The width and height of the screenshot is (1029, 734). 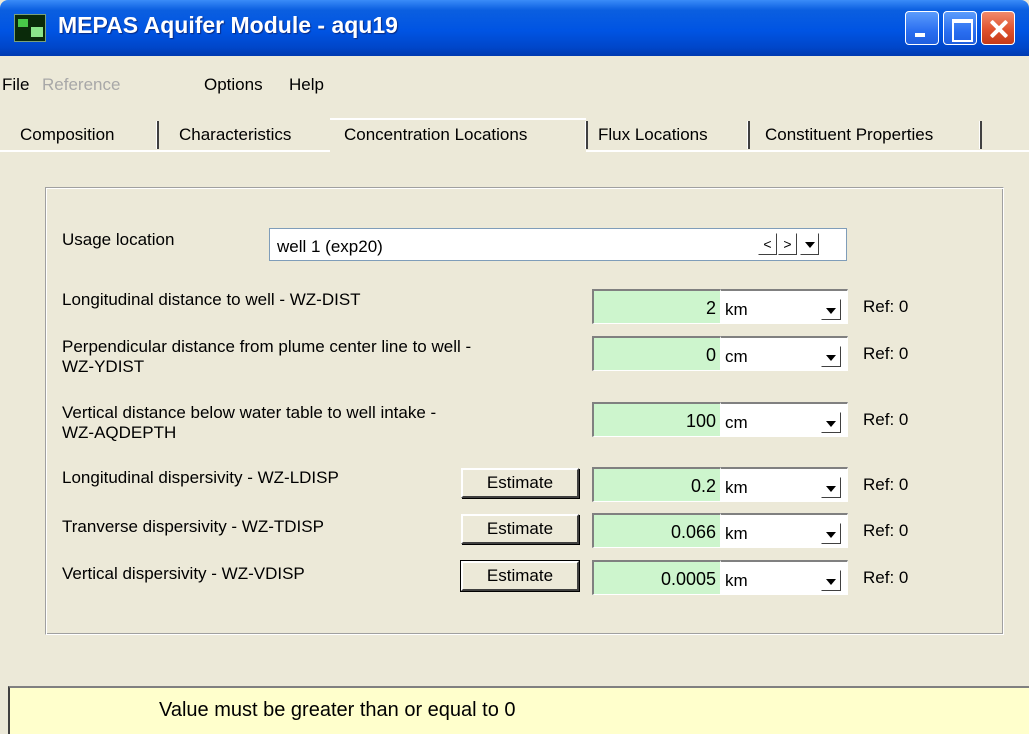 What do you see at coordinates (886, 577) in the screenshot?
I see `wz-vdisp-ref: Ref: 0` at bounding box center [886, 577].